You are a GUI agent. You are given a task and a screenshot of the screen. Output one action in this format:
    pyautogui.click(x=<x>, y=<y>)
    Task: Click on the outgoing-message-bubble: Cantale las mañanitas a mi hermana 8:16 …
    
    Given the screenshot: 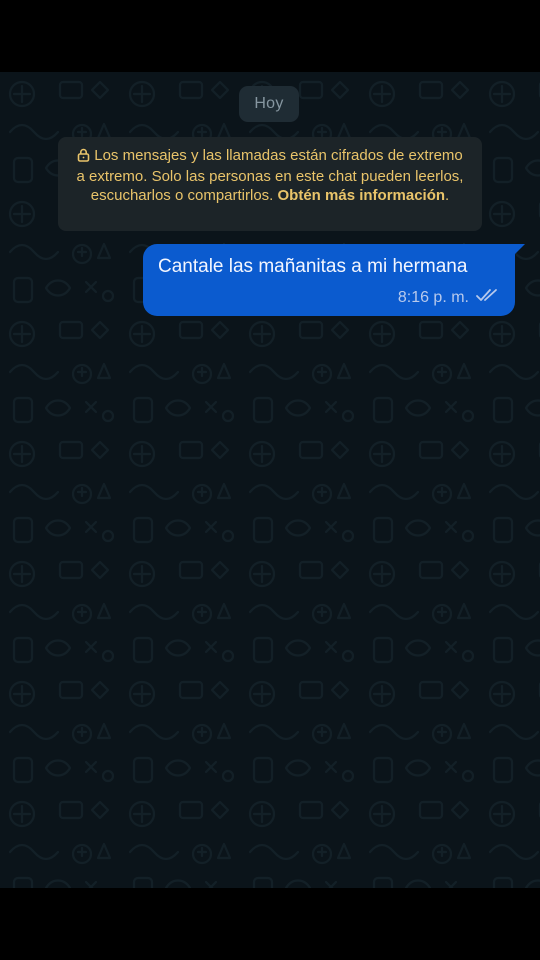 What is the action you would take?
    pyautogui.click(x=334, y=280)
    